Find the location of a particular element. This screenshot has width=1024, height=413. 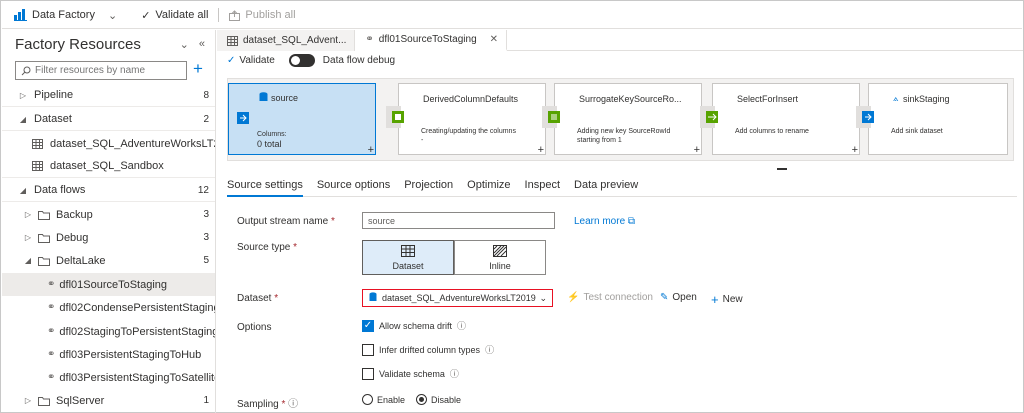

tree-dataflow-item: ⚭ dfl02StagingToPersistentStaging is located at coordinates (108, 331).